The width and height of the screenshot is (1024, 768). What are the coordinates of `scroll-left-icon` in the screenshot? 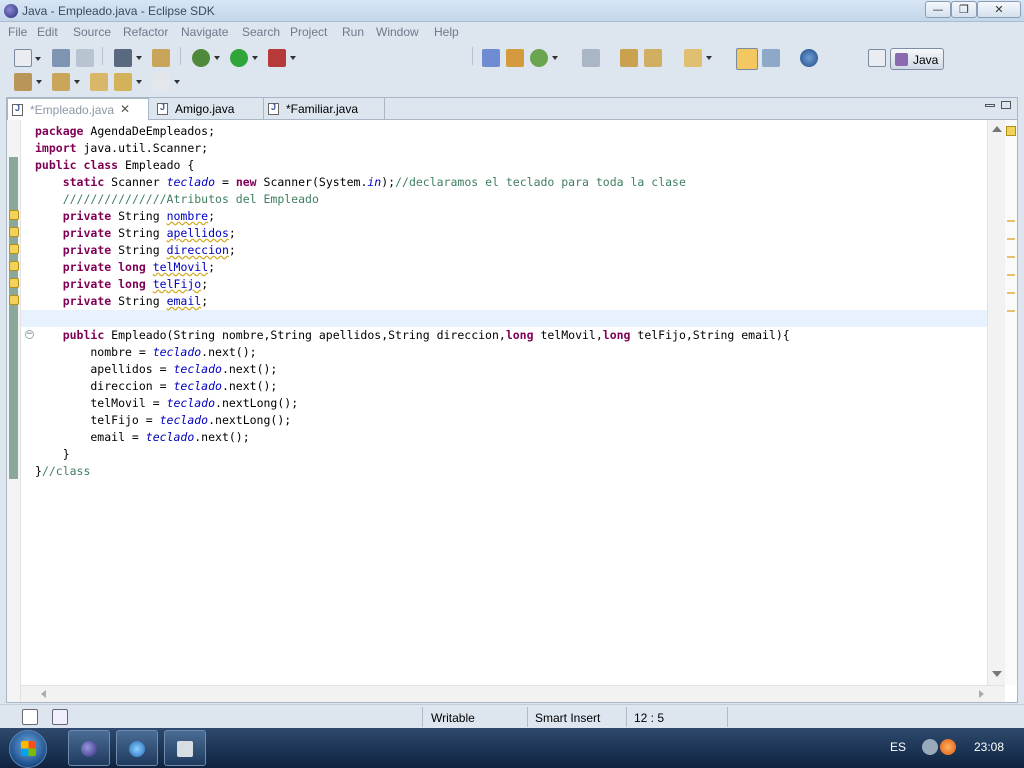 It's located at (43, 694).